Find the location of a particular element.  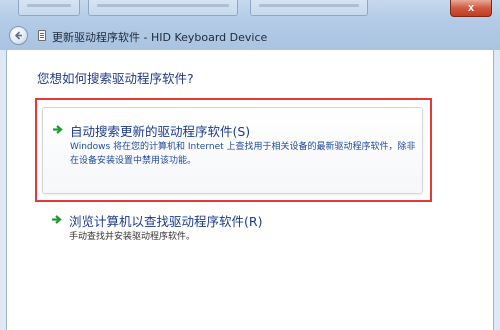

back-arrow-icon is located at coordinates (18, 35).